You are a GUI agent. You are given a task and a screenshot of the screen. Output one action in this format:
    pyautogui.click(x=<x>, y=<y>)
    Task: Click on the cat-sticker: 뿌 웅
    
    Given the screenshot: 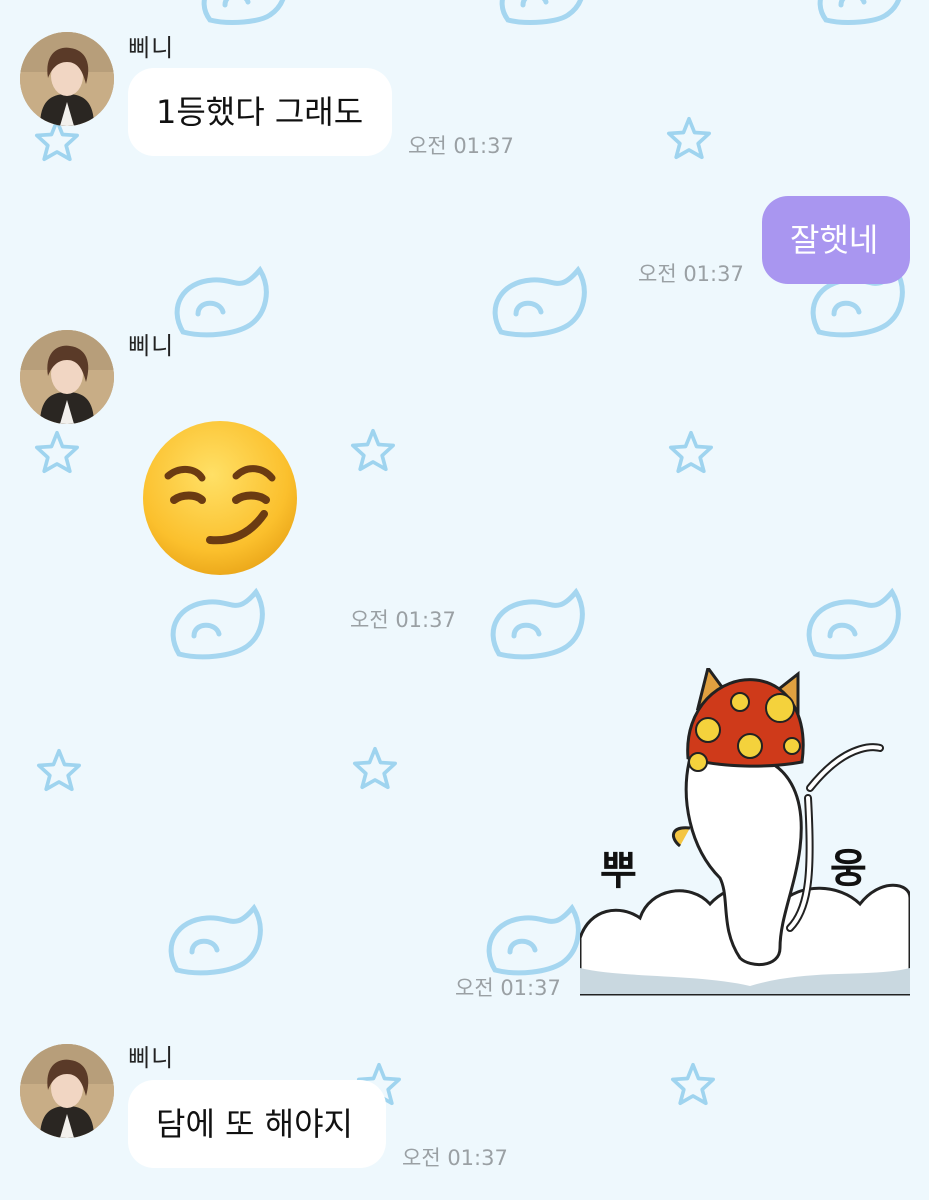 What is the action you would take?
    pyautogui.click(x=745, y=830)
    